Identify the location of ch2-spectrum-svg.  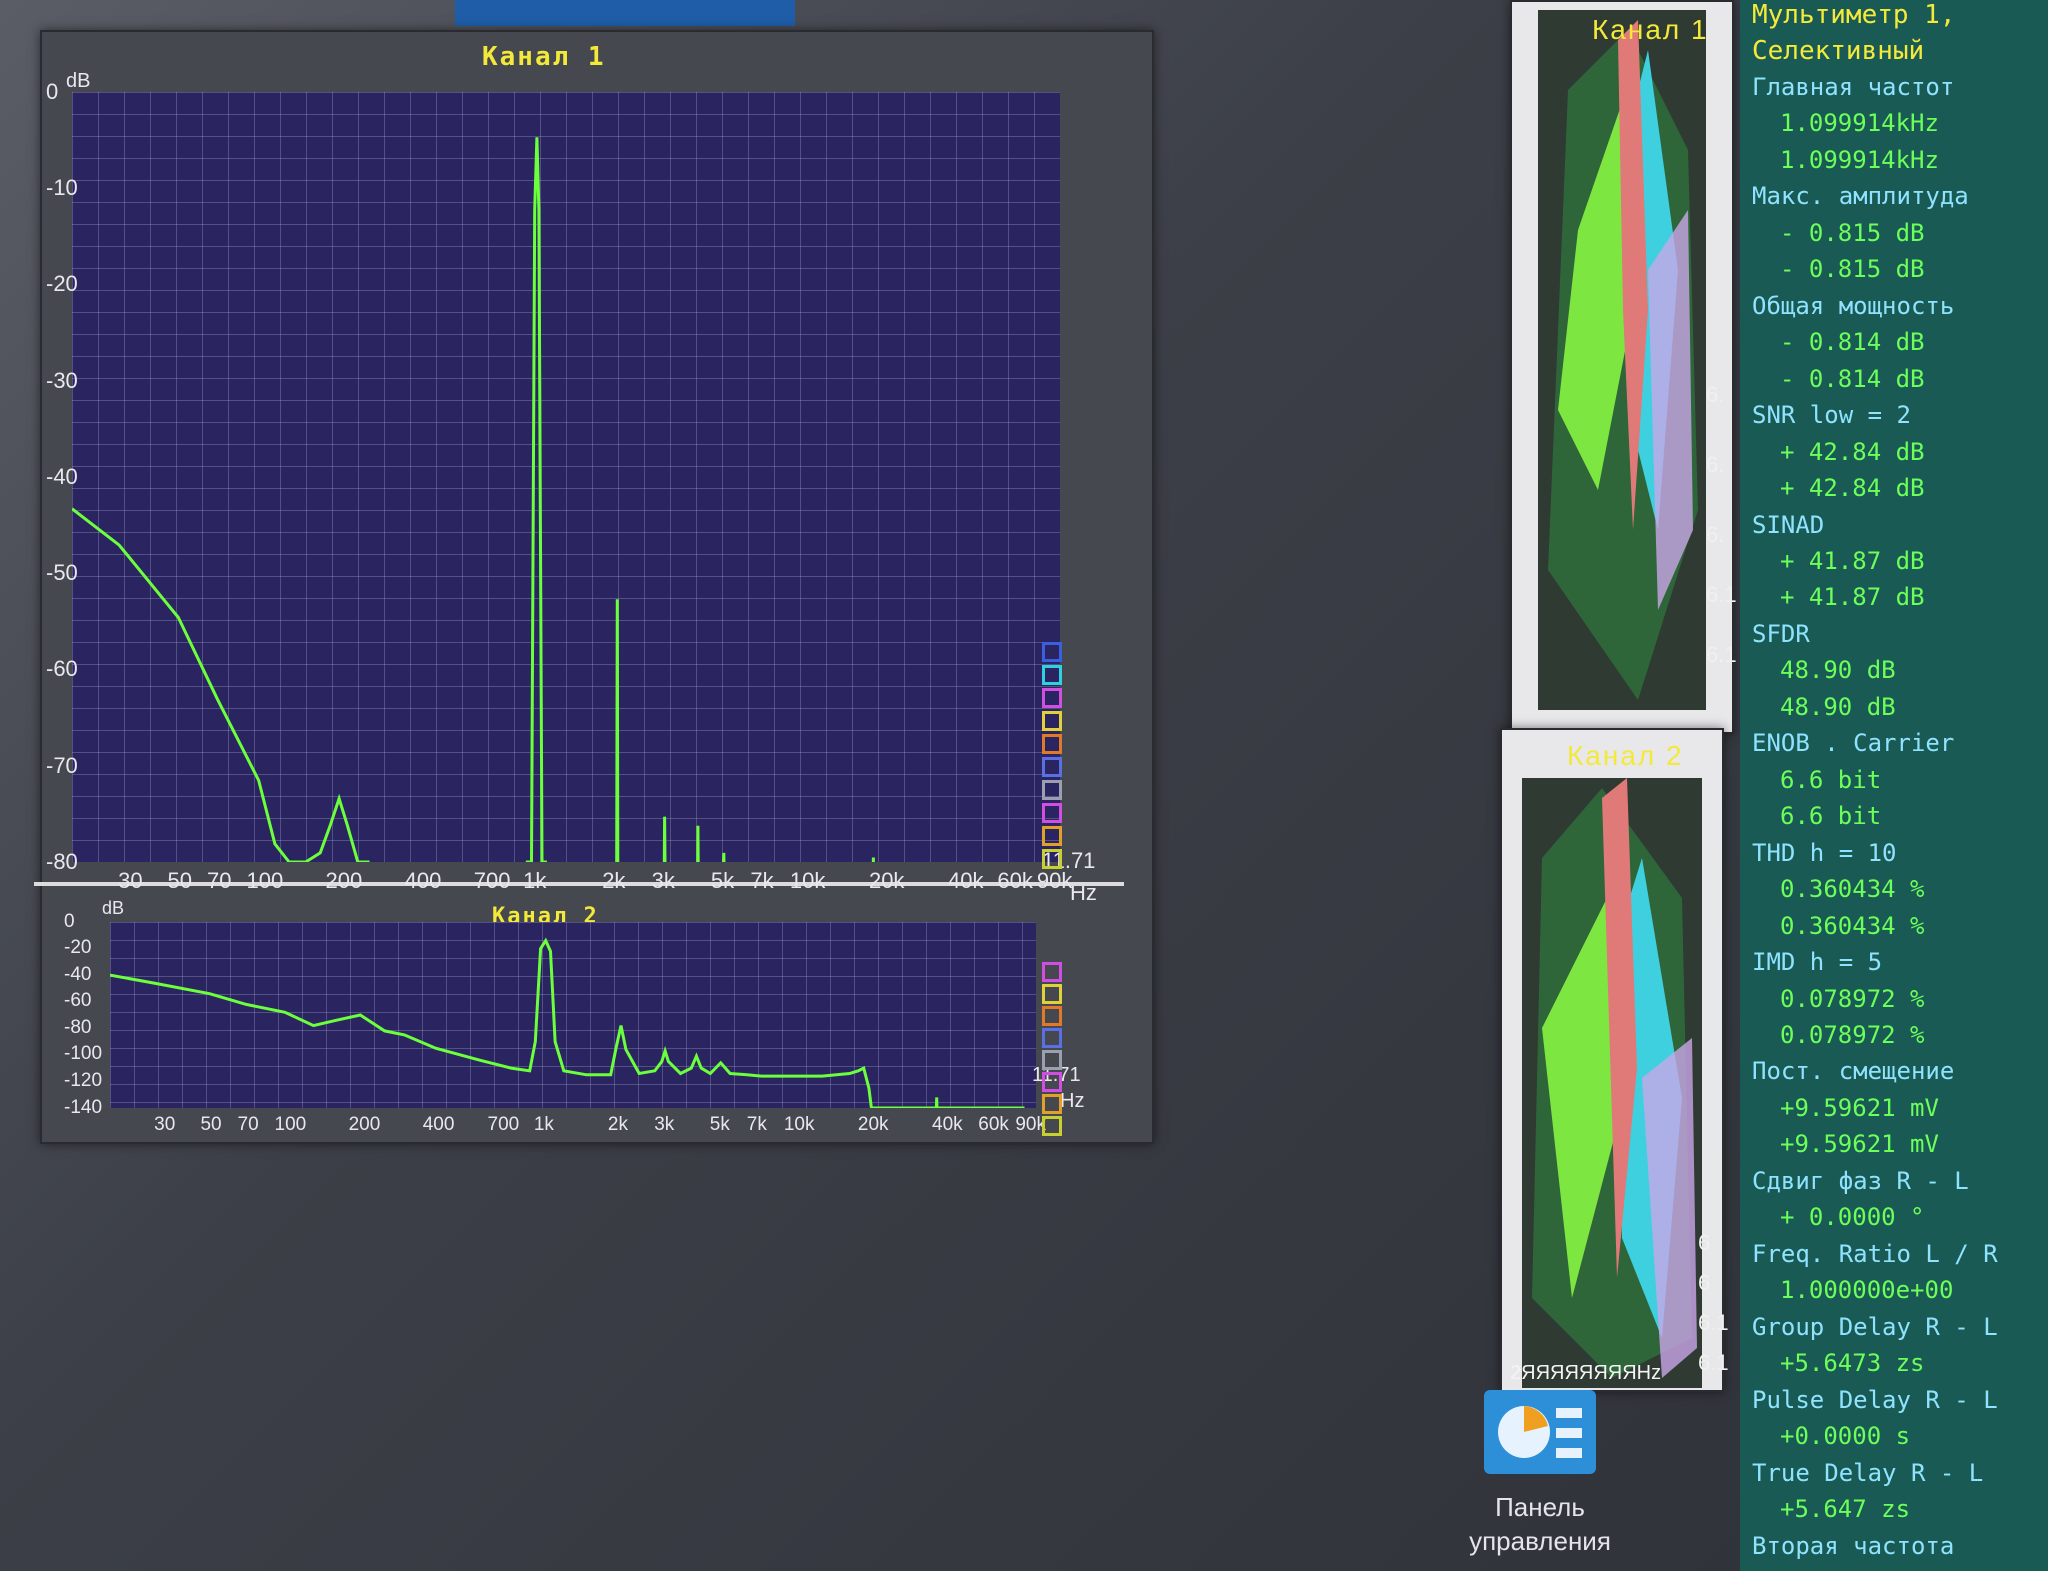
(567, 1022).